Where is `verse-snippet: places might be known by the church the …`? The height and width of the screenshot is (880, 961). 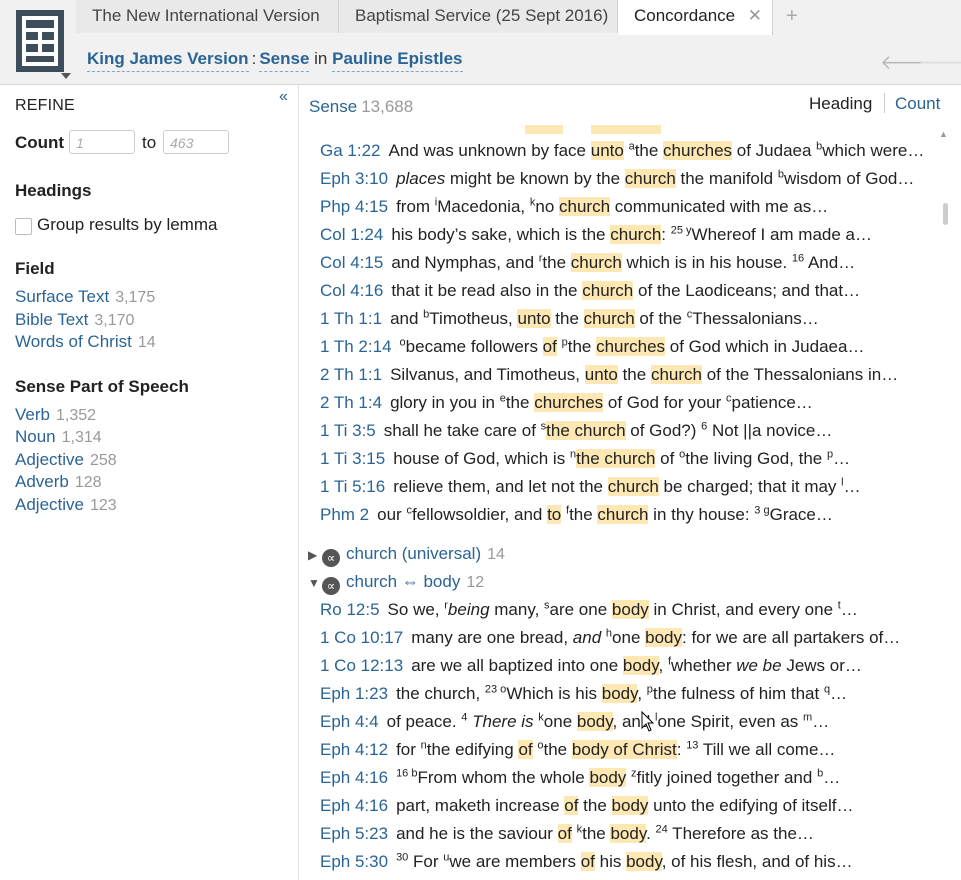 verse-snippet: places might be known by the church the … is located at coordinates (655, 178).